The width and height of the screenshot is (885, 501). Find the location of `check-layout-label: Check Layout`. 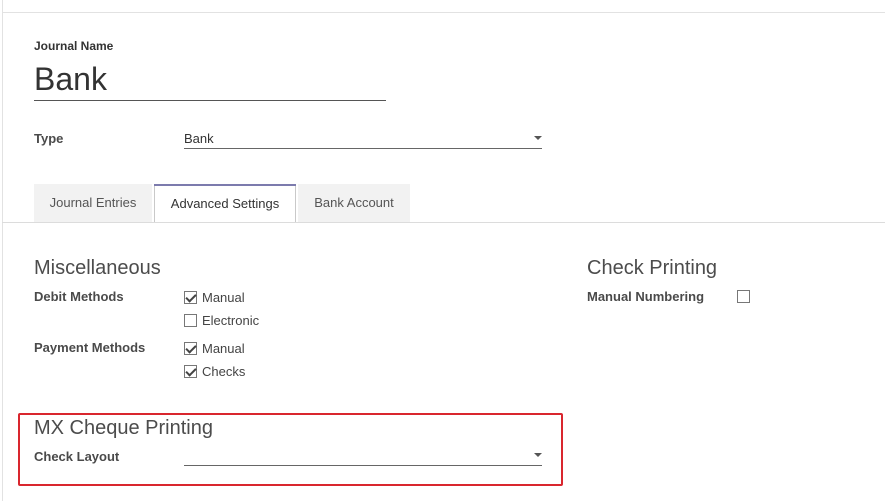

check-layout-label: Check Layout is located at coordinates (77, 456).